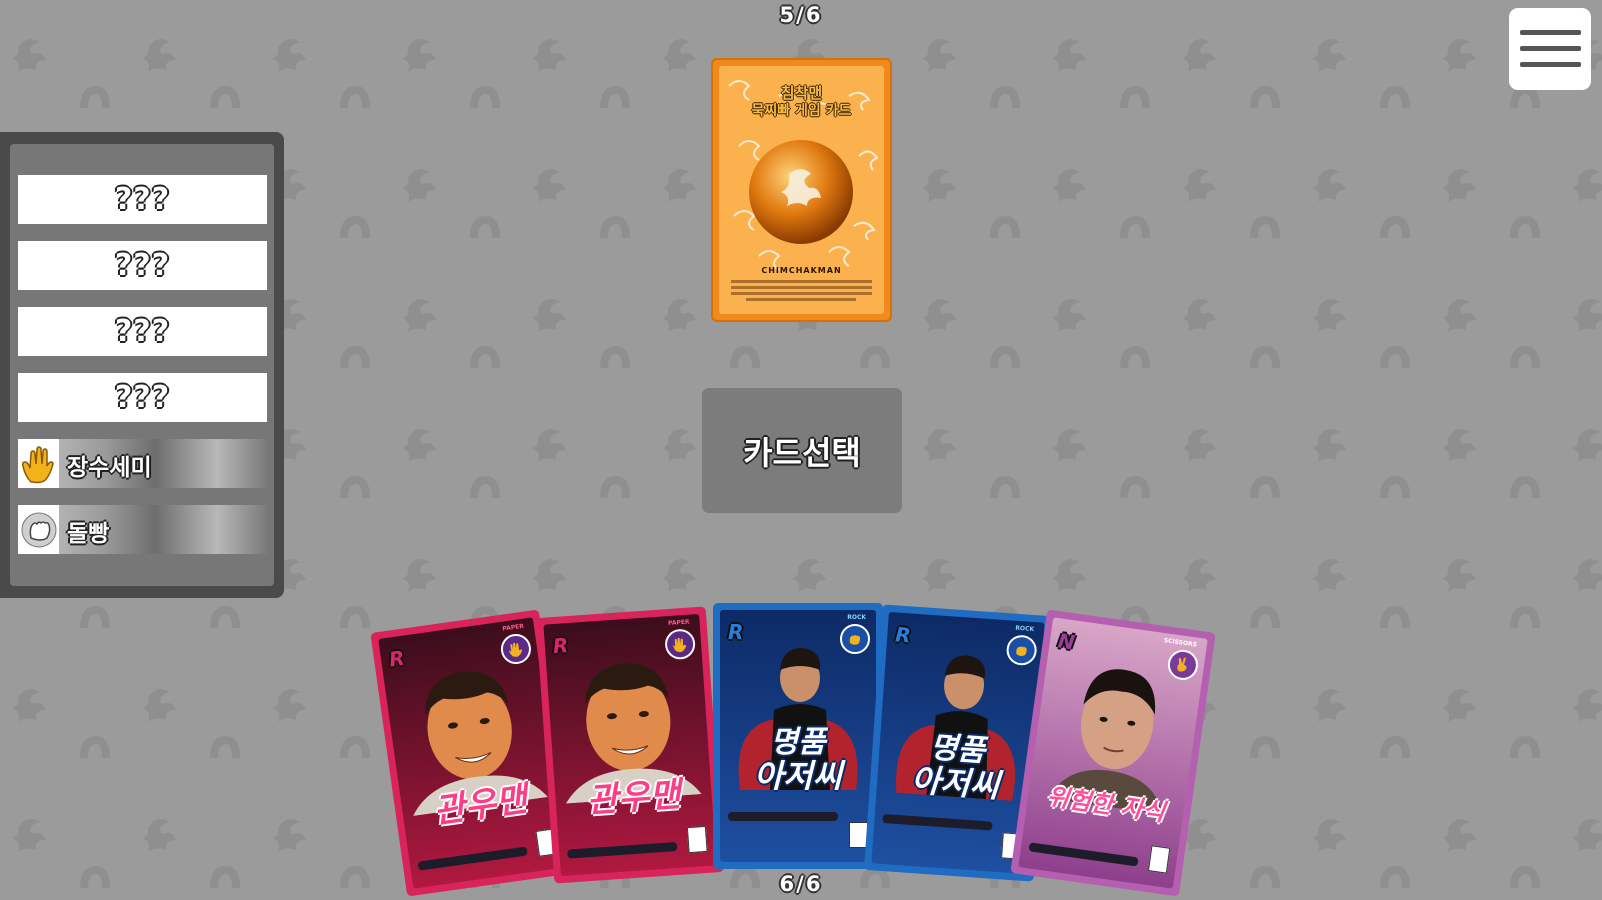  I want to click on player-name: 돌빵, so click(88, 534).